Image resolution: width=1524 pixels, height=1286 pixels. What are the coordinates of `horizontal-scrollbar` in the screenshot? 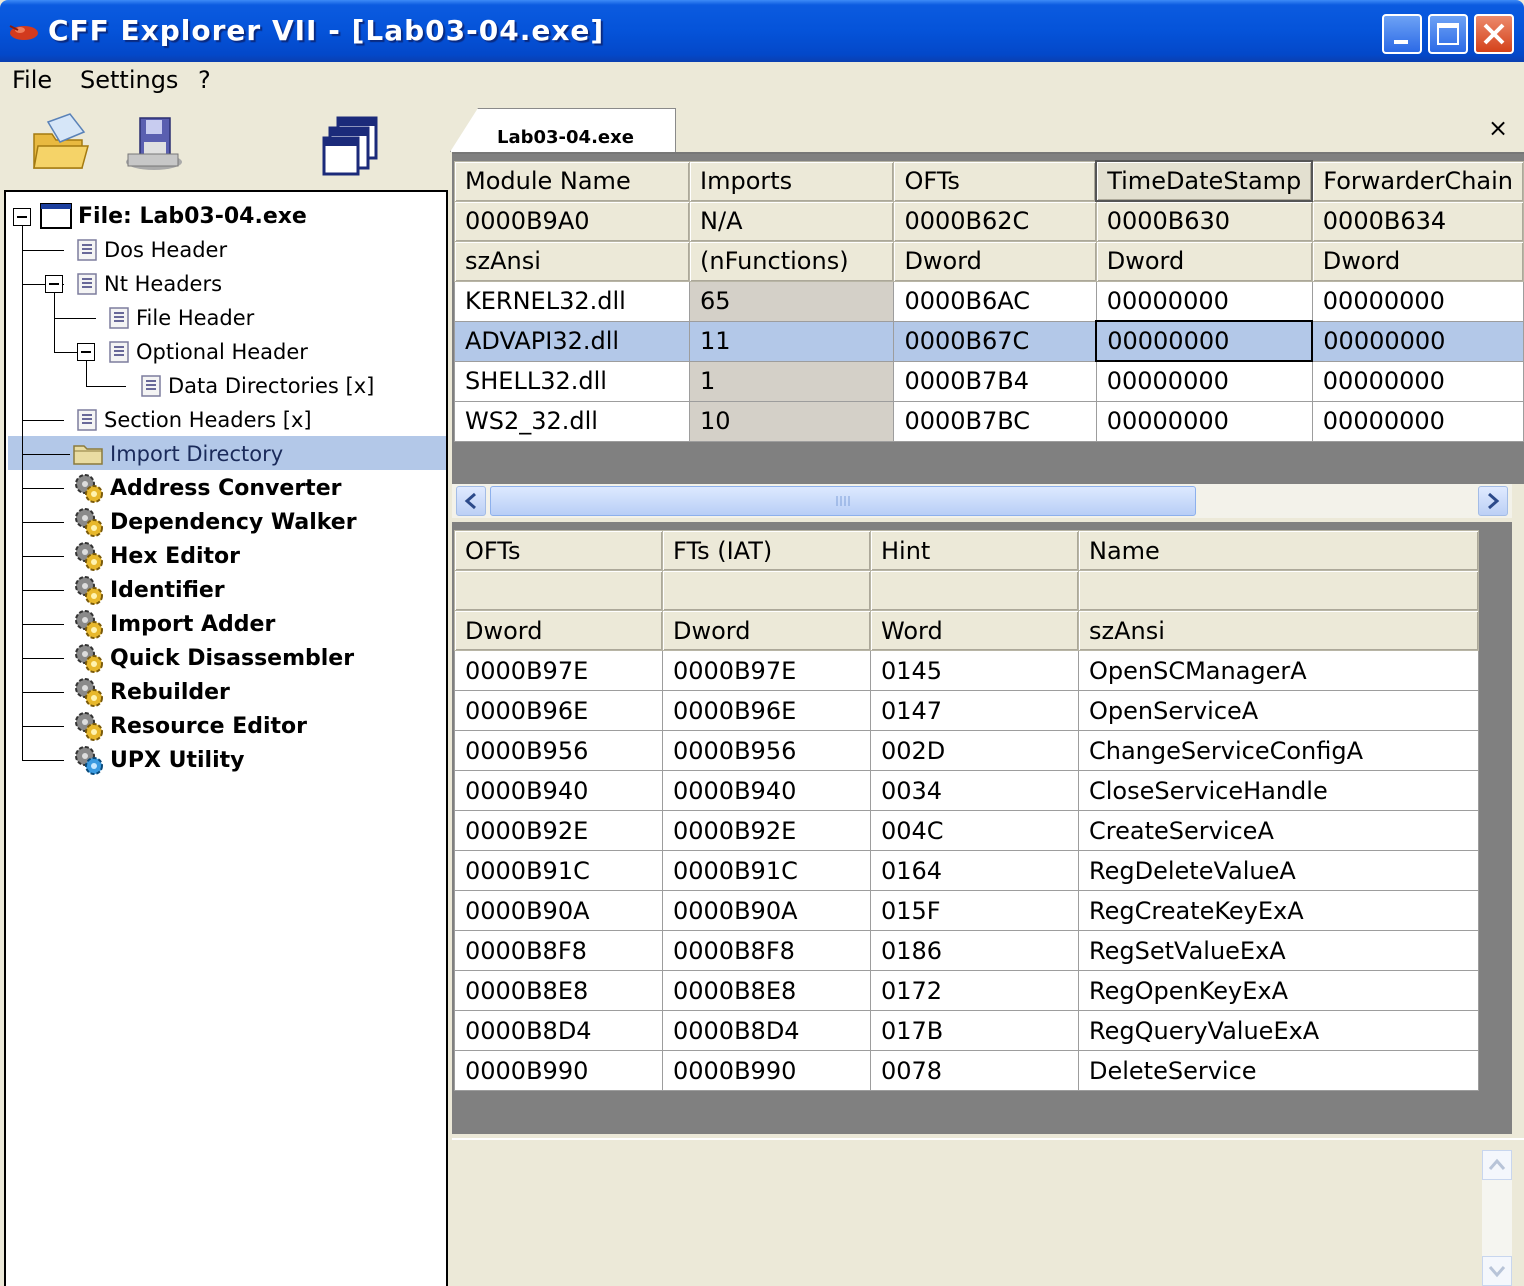 It's located at (982, 501).